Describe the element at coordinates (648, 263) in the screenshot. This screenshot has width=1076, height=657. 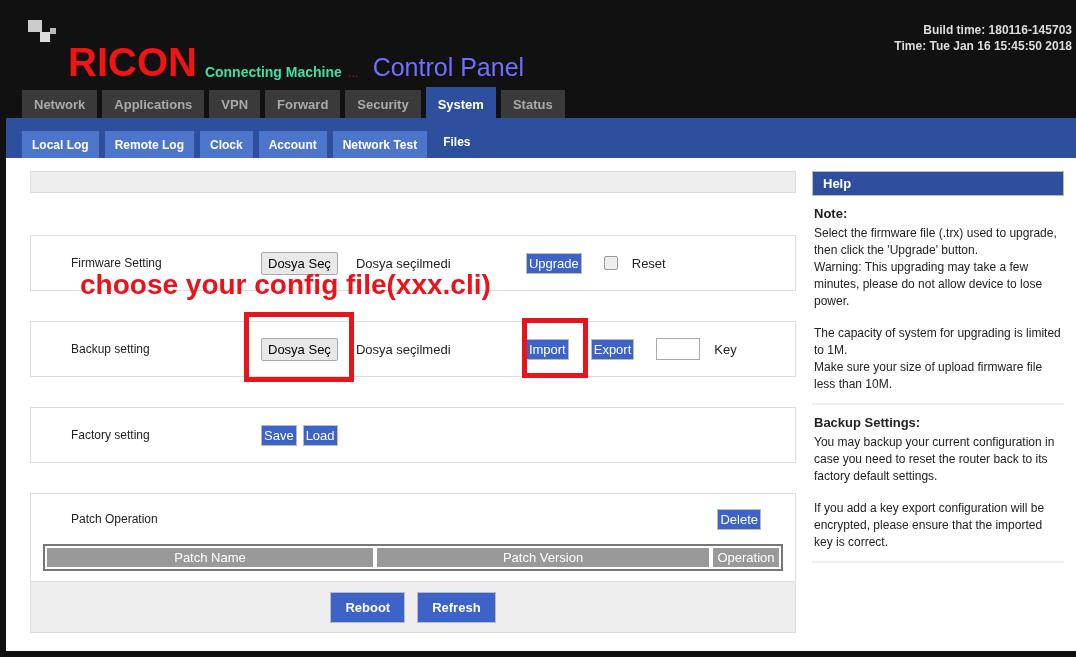
I see `checkbox-label: Reset` at that location.